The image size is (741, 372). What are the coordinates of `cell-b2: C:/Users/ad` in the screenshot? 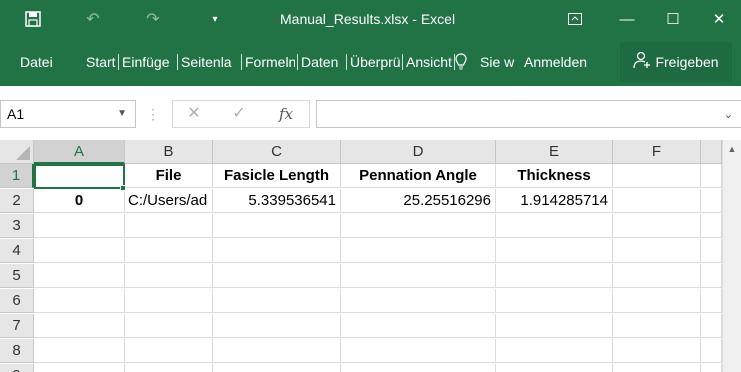 It's located at (169, 201).